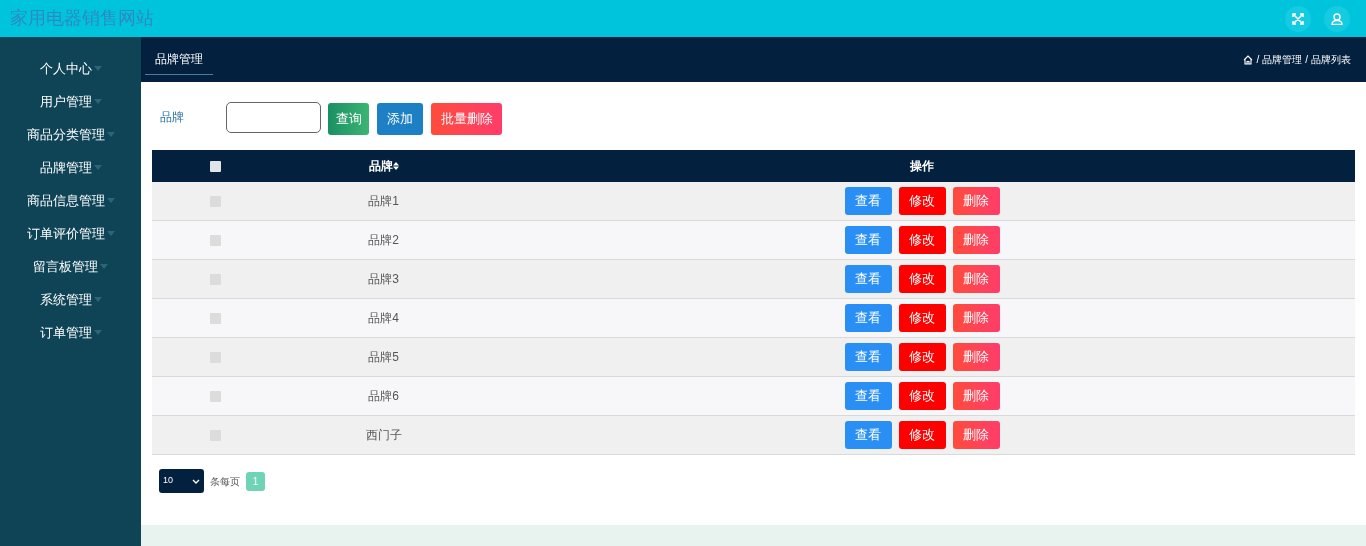 The width and height of the screenshot is (1366, 546). What do you see at coordinates (400, 119) in the screenshot?
I see `add-button: 添加` at bounding box center [400, 119].